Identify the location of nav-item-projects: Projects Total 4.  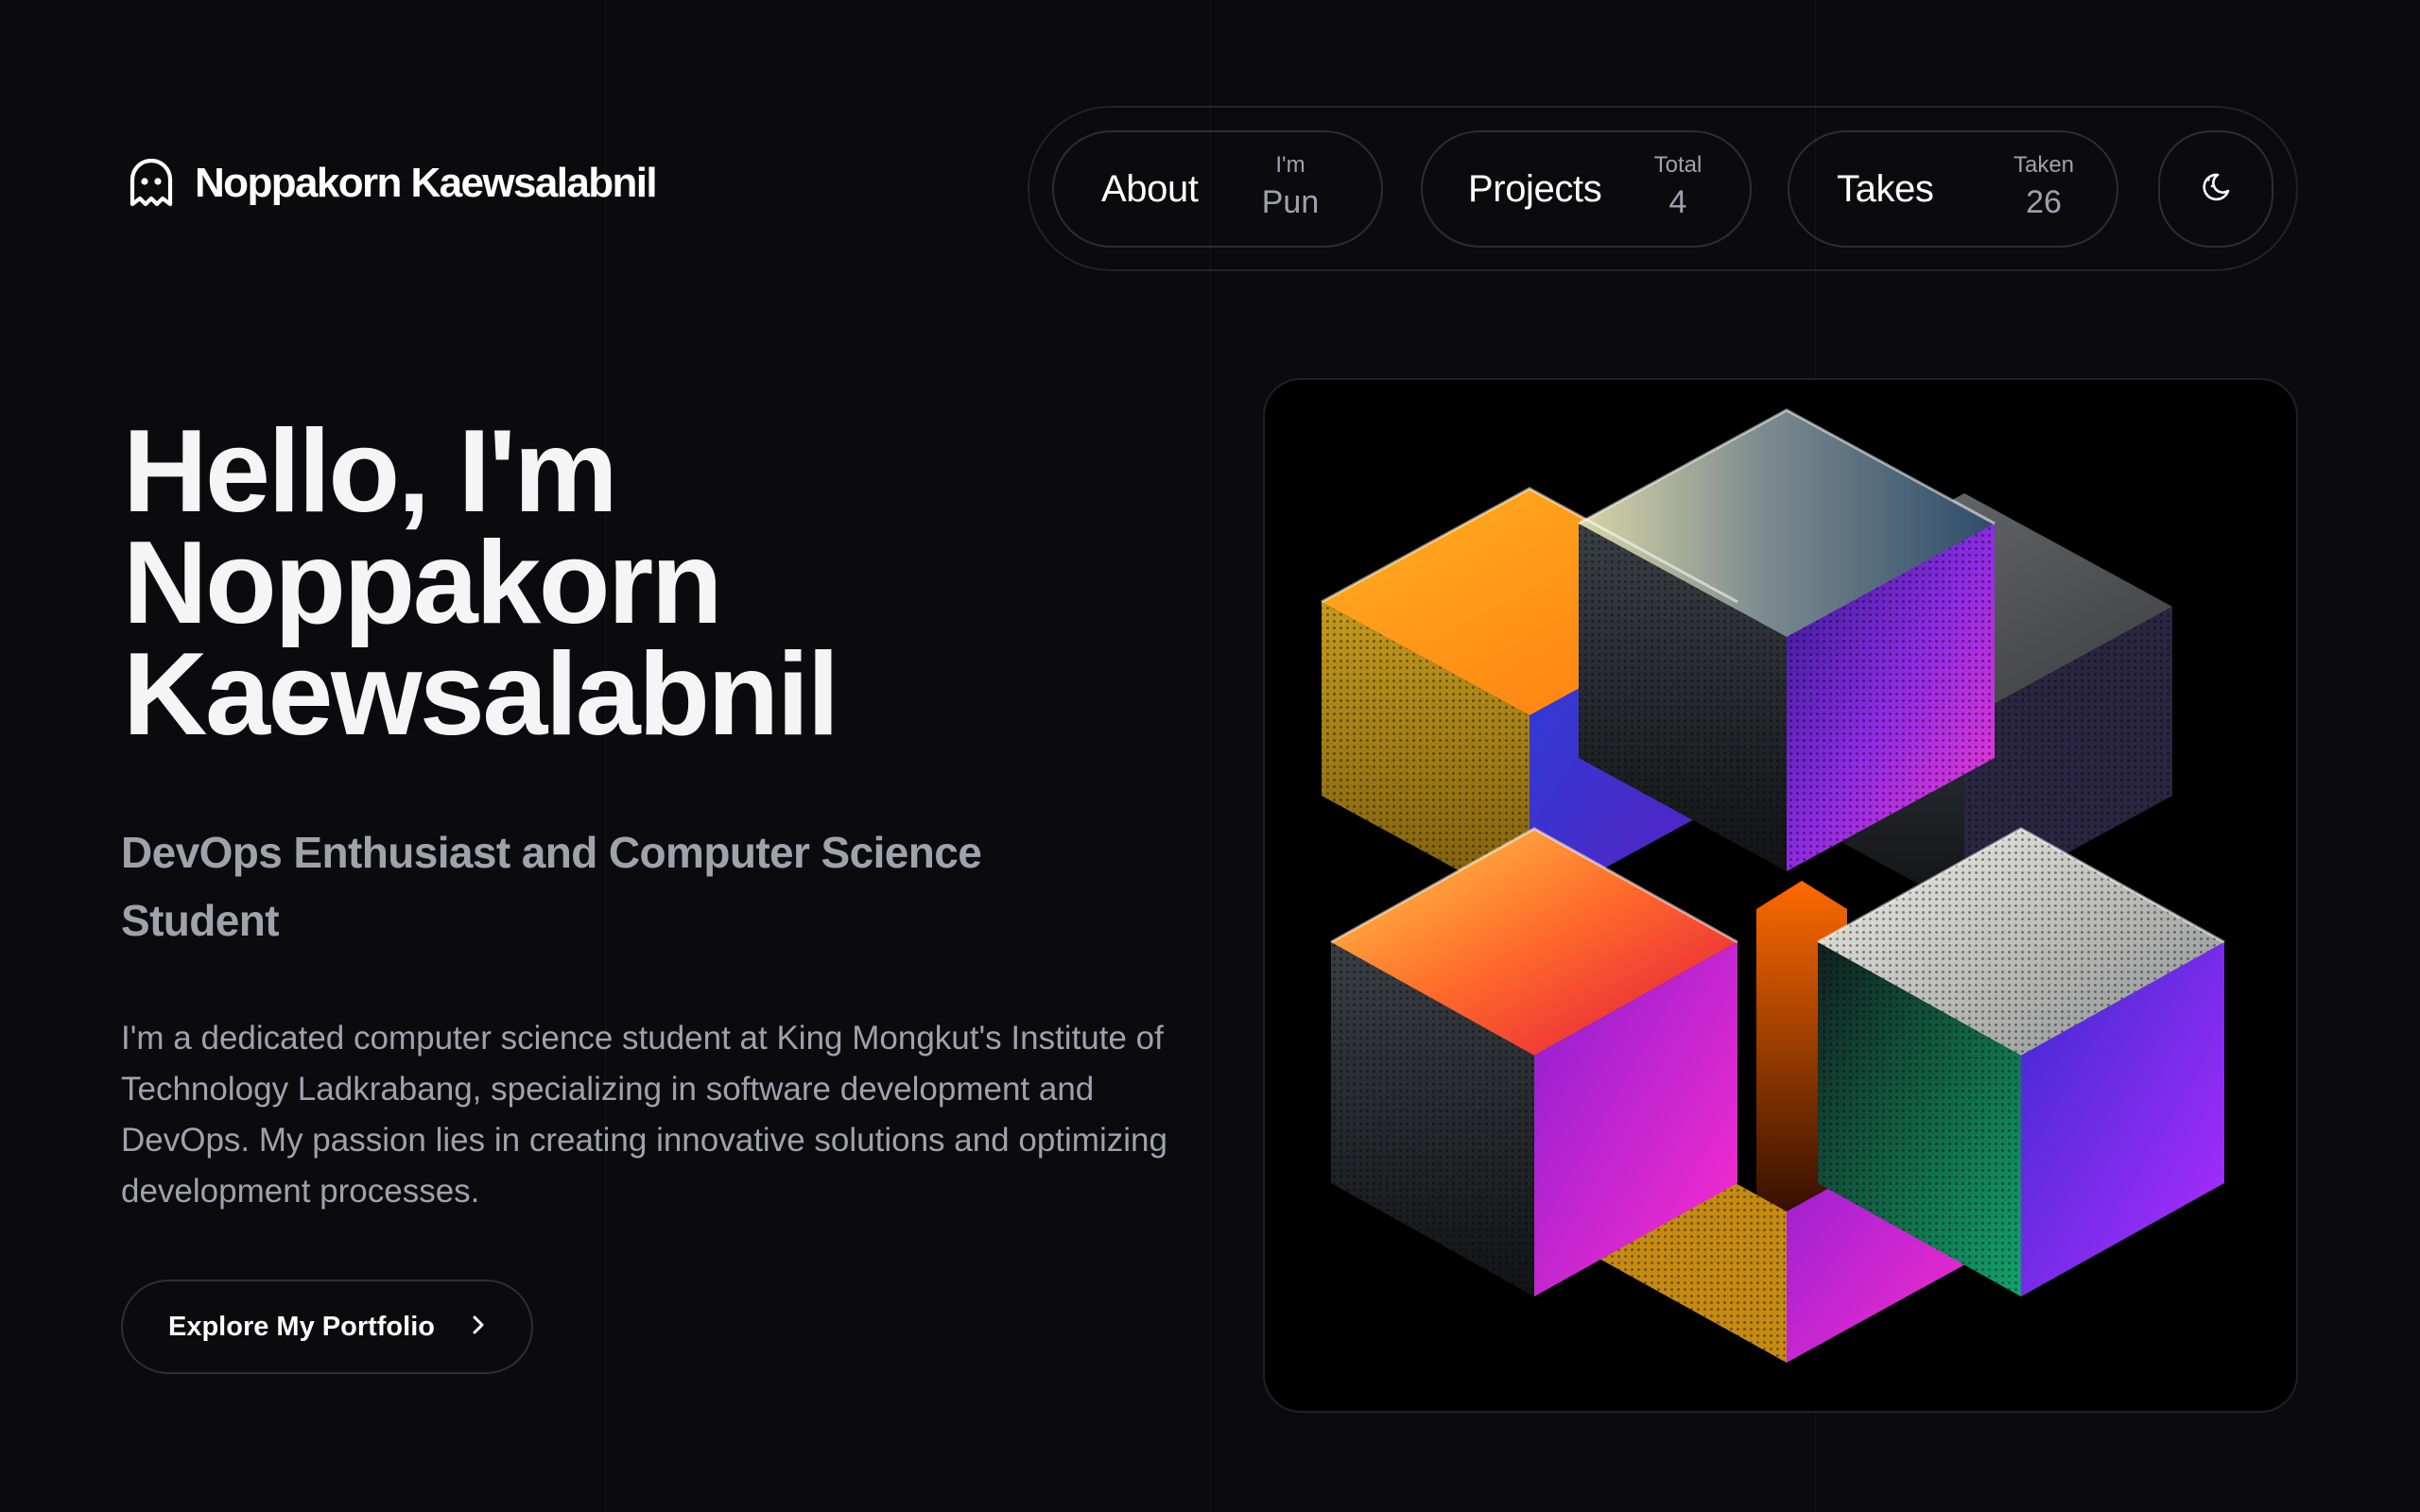
(1587, 189).